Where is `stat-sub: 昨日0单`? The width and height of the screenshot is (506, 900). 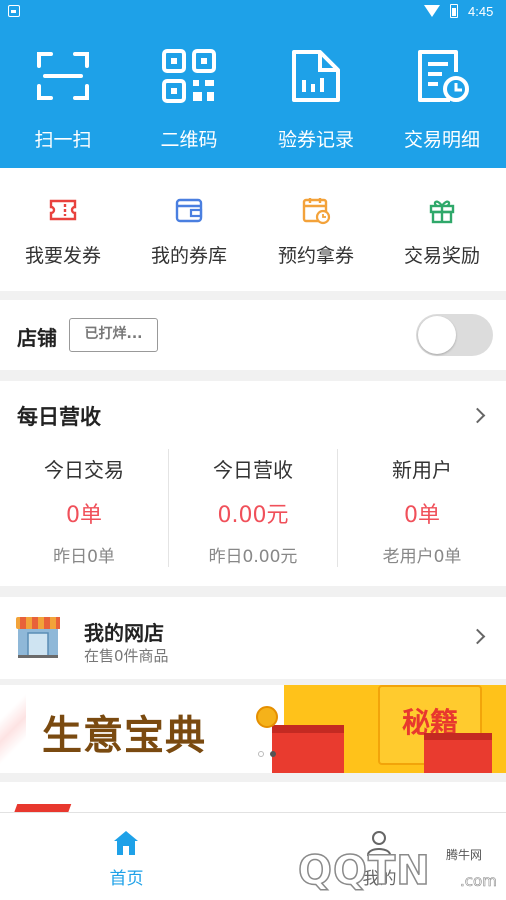 stat-sub: 昨日0单 is located at coordinates (84, 557).